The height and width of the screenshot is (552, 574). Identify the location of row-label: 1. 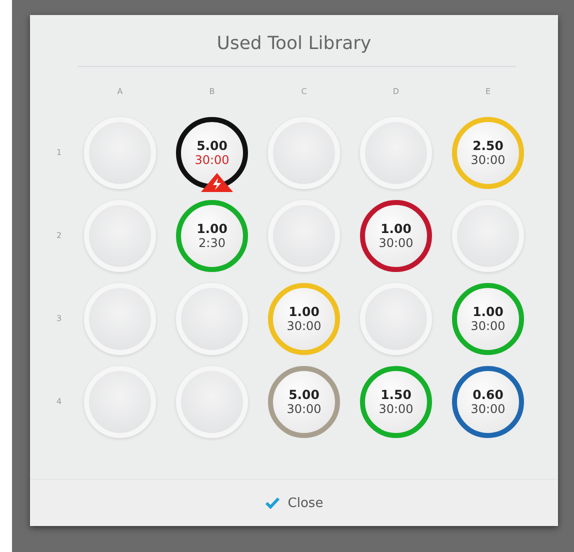
(59, 152).